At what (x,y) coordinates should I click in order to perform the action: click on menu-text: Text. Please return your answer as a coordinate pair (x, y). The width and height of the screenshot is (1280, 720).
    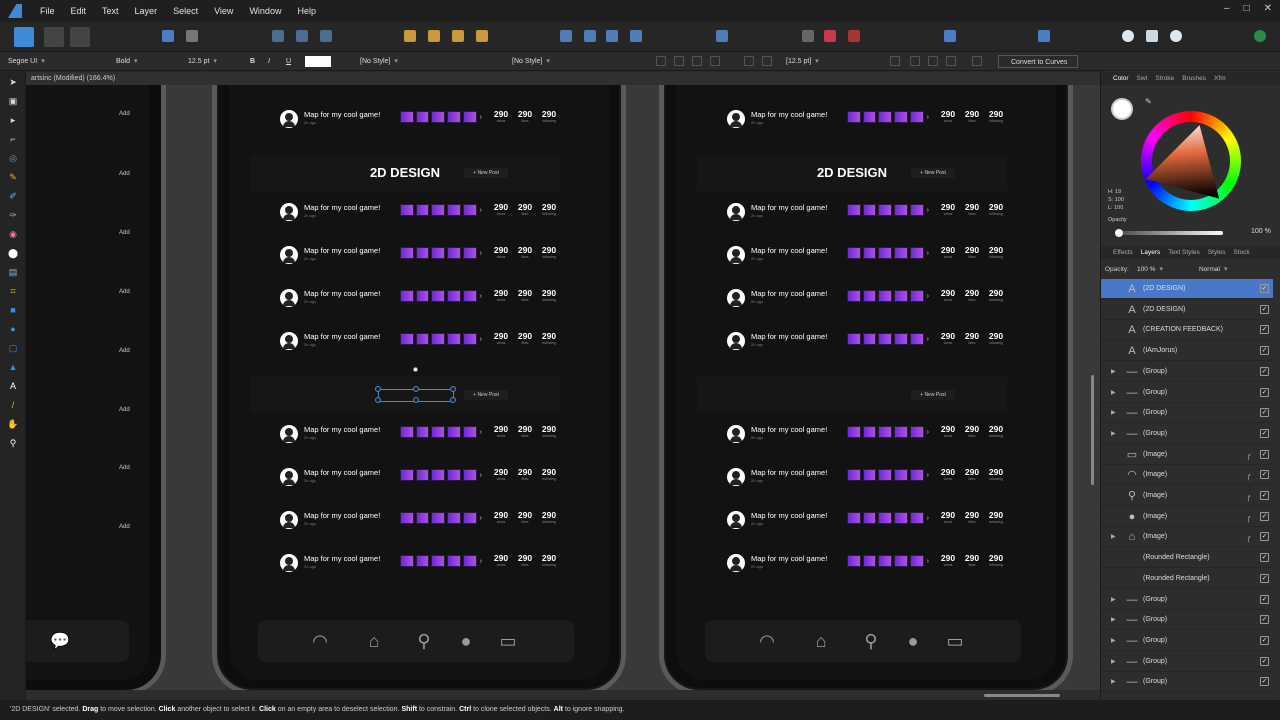
    Looking at the image, I should click on (110, 11).